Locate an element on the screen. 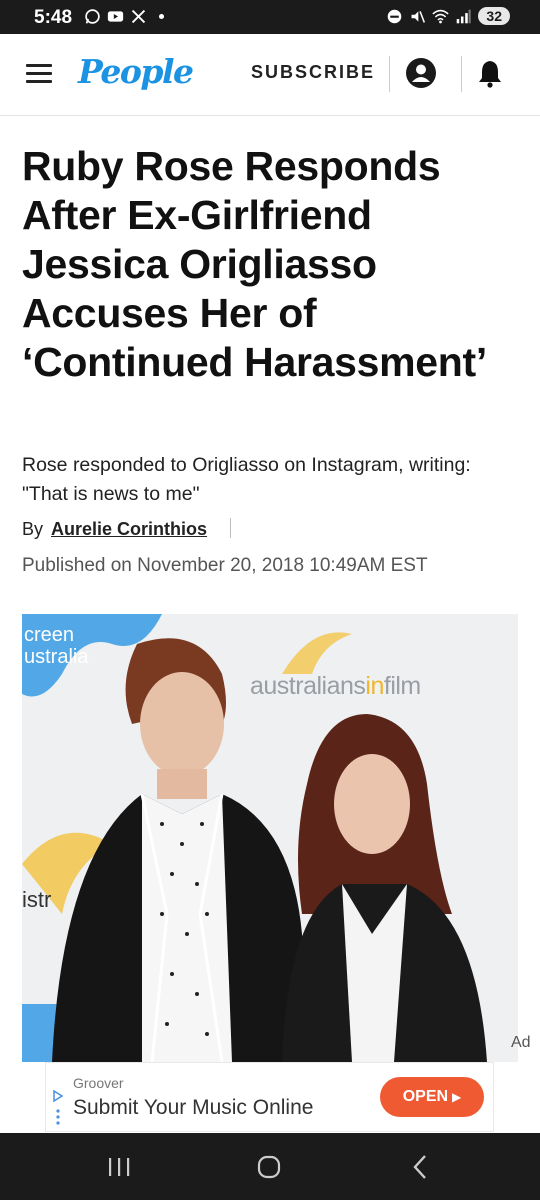  ad-open-button: OPEN ▶ is located at coordinates (432, 1097).